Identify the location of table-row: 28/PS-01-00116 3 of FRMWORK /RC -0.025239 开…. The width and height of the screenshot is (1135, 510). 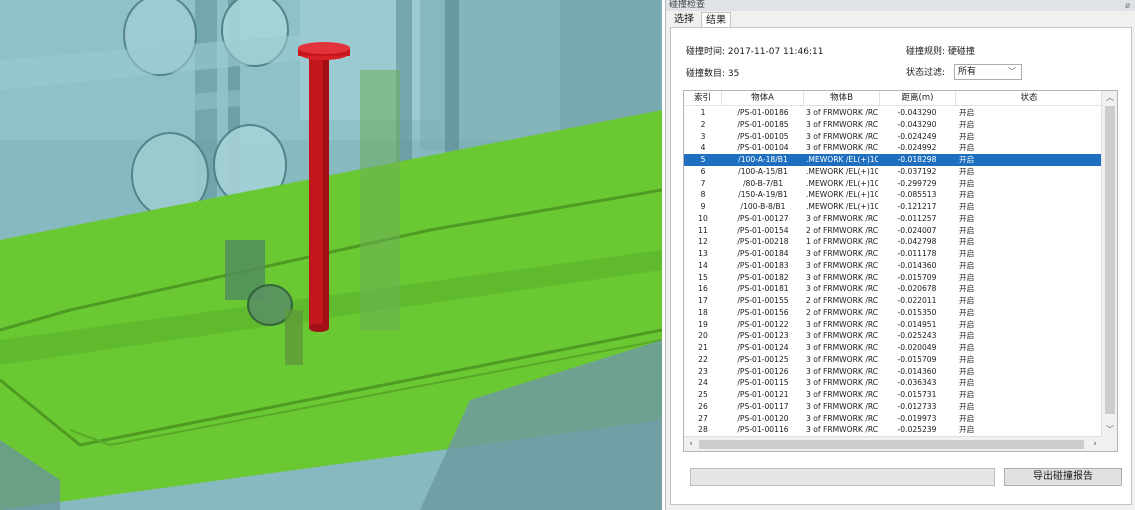
(893, 430).